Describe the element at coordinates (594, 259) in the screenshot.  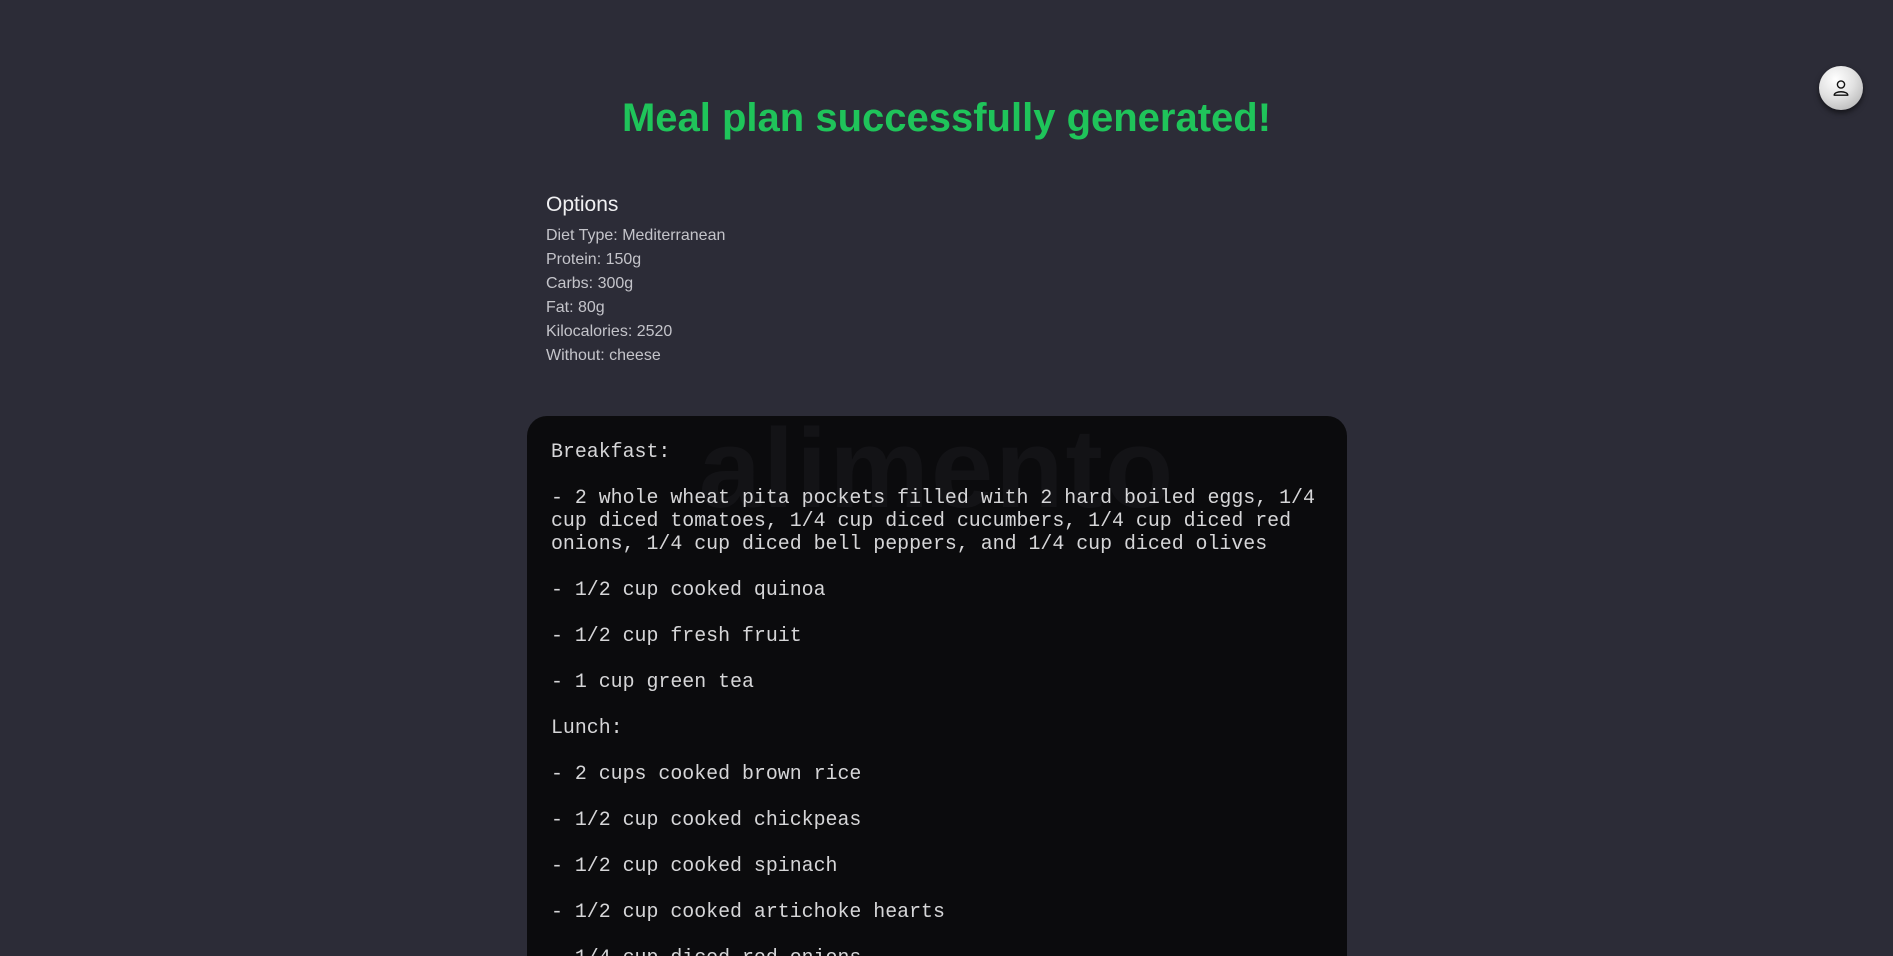
I see `option-protein: Protein: 150g` at that location.